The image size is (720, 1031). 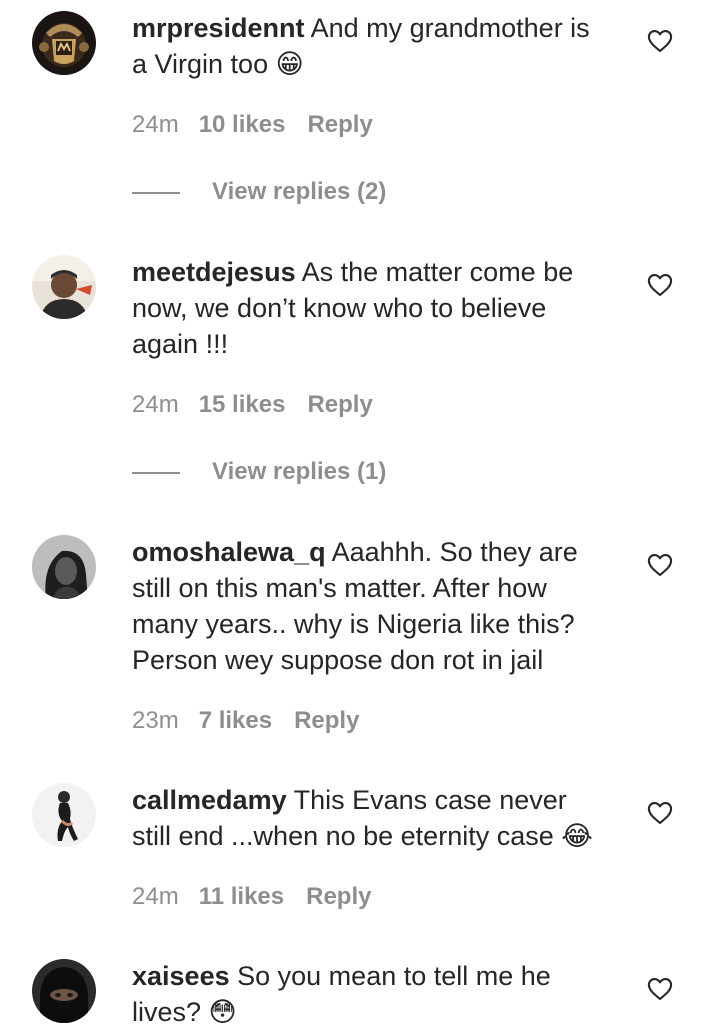 What do you see at coordinates (289, 64) in the screenshot?
I see `grinning-emoji: 😁` at bounding box center [289, 64].